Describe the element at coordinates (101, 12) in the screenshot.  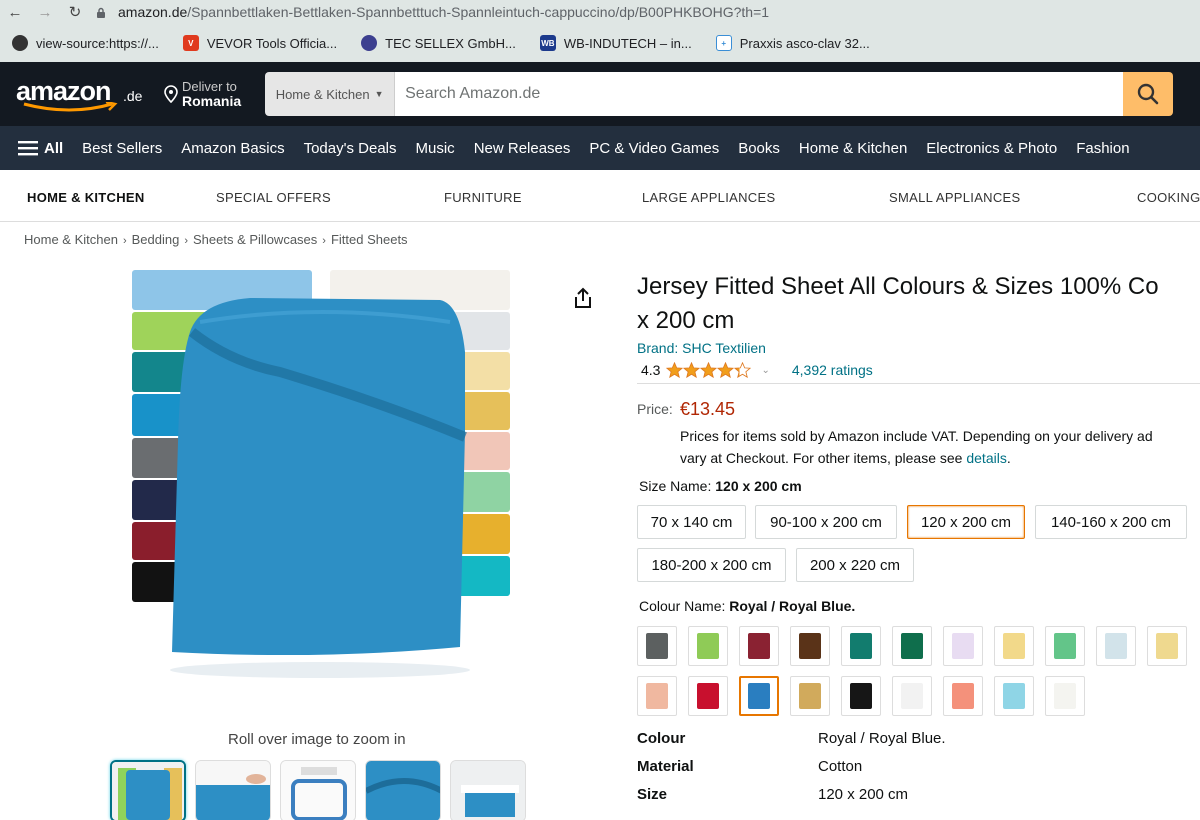
I see `lock-icon` at that location.